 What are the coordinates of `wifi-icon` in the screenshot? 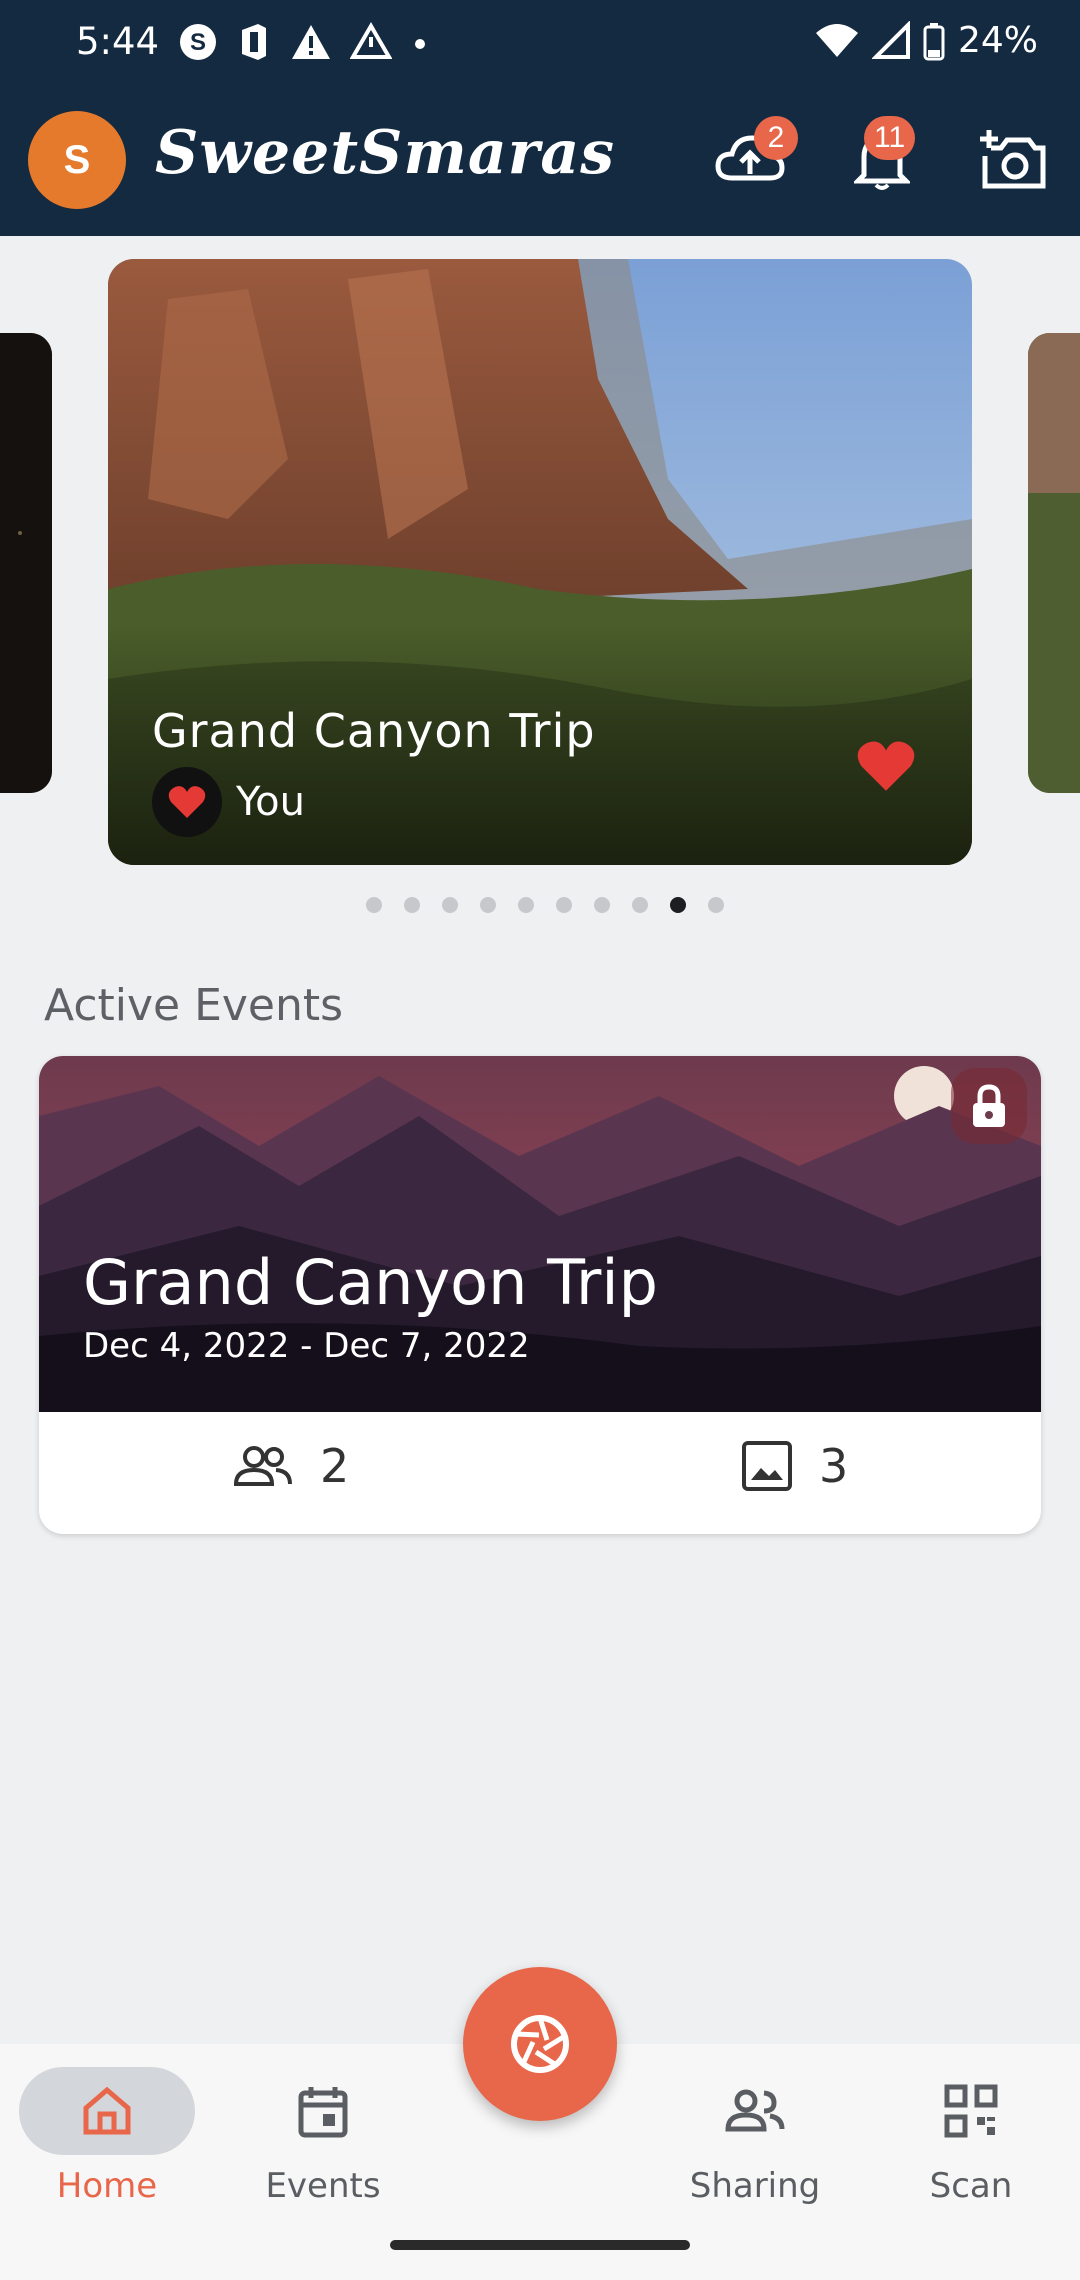 It's located at (836, 40).